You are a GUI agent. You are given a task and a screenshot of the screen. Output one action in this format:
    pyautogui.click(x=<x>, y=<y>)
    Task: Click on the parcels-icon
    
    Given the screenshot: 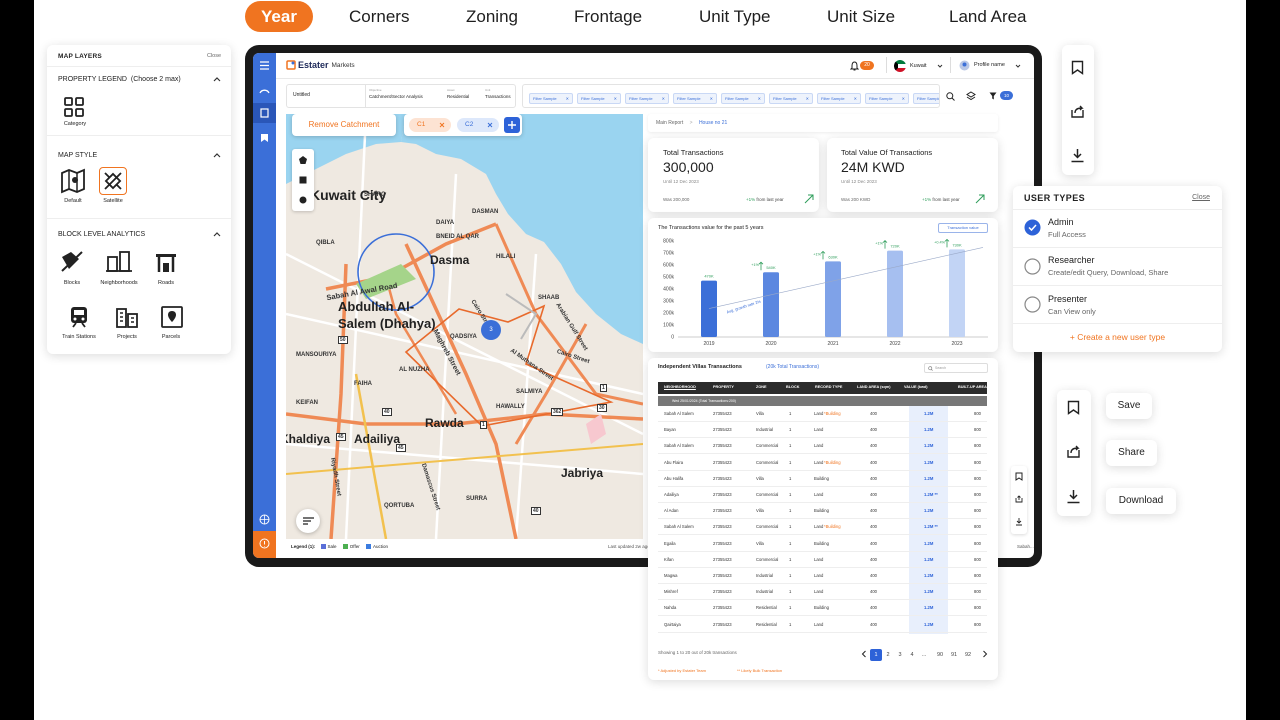 What is the action you would take?
    pyautogui.click(x=172, y=317)
    